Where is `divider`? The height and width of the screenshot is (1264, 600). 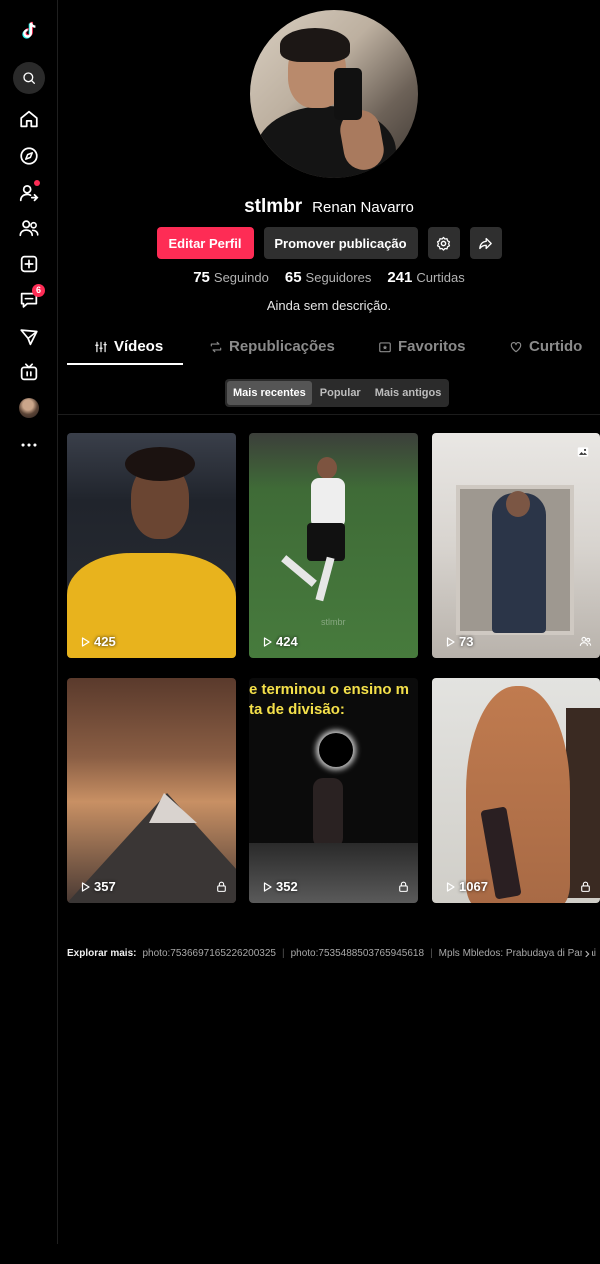 divider is located at coordinates (329, 414).